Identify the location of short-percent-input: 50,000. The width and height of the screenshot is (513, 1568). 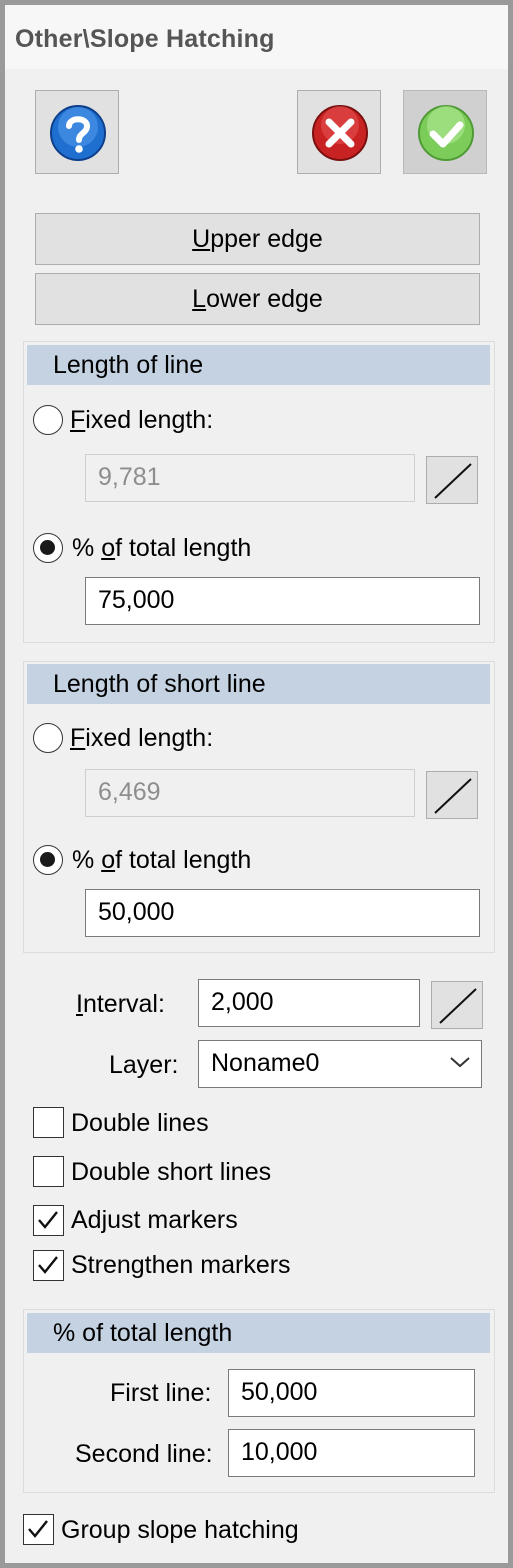
(282, 913).